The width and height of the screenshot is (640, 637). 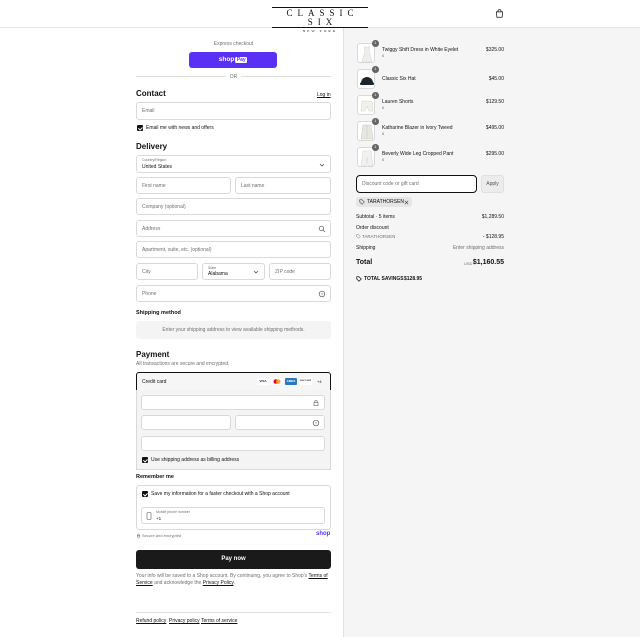 I want to click on phone-field: Phone ?, so click(x=233, y=293).